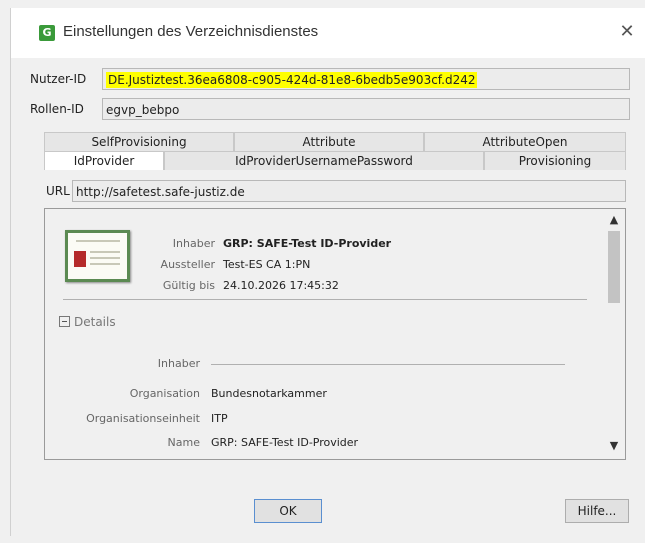  Describe the element at coordinates (219, 418) in the screenshot. I see `organisationseinheit-value: ITP` at that location.